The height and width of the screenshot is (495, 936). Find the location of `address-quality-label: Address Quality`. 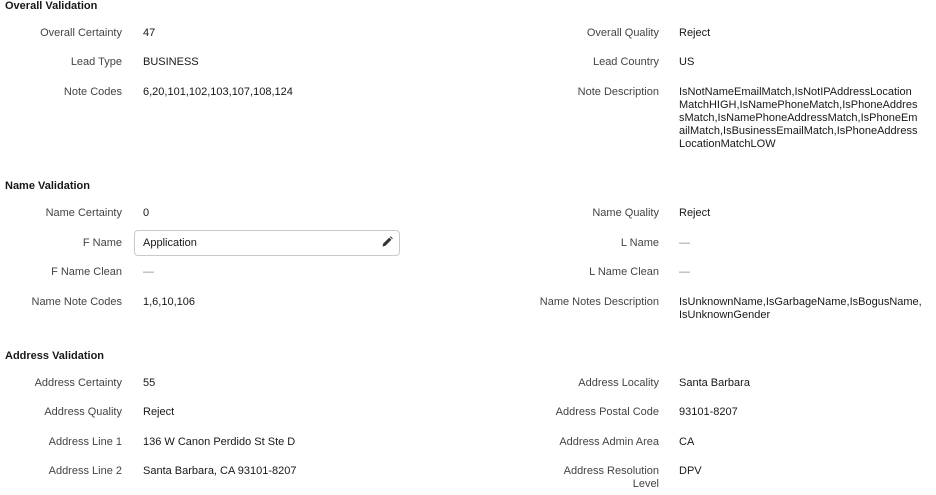

address-quality-label: Address Quality is located at coordinates (83, 412).